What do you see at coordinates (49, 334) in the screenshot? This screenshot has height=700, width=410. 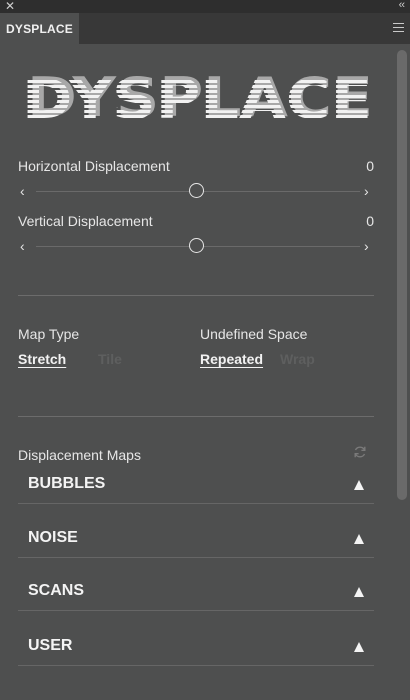 I see `map-type-label: Map Type` at bounding box center [49, 334].